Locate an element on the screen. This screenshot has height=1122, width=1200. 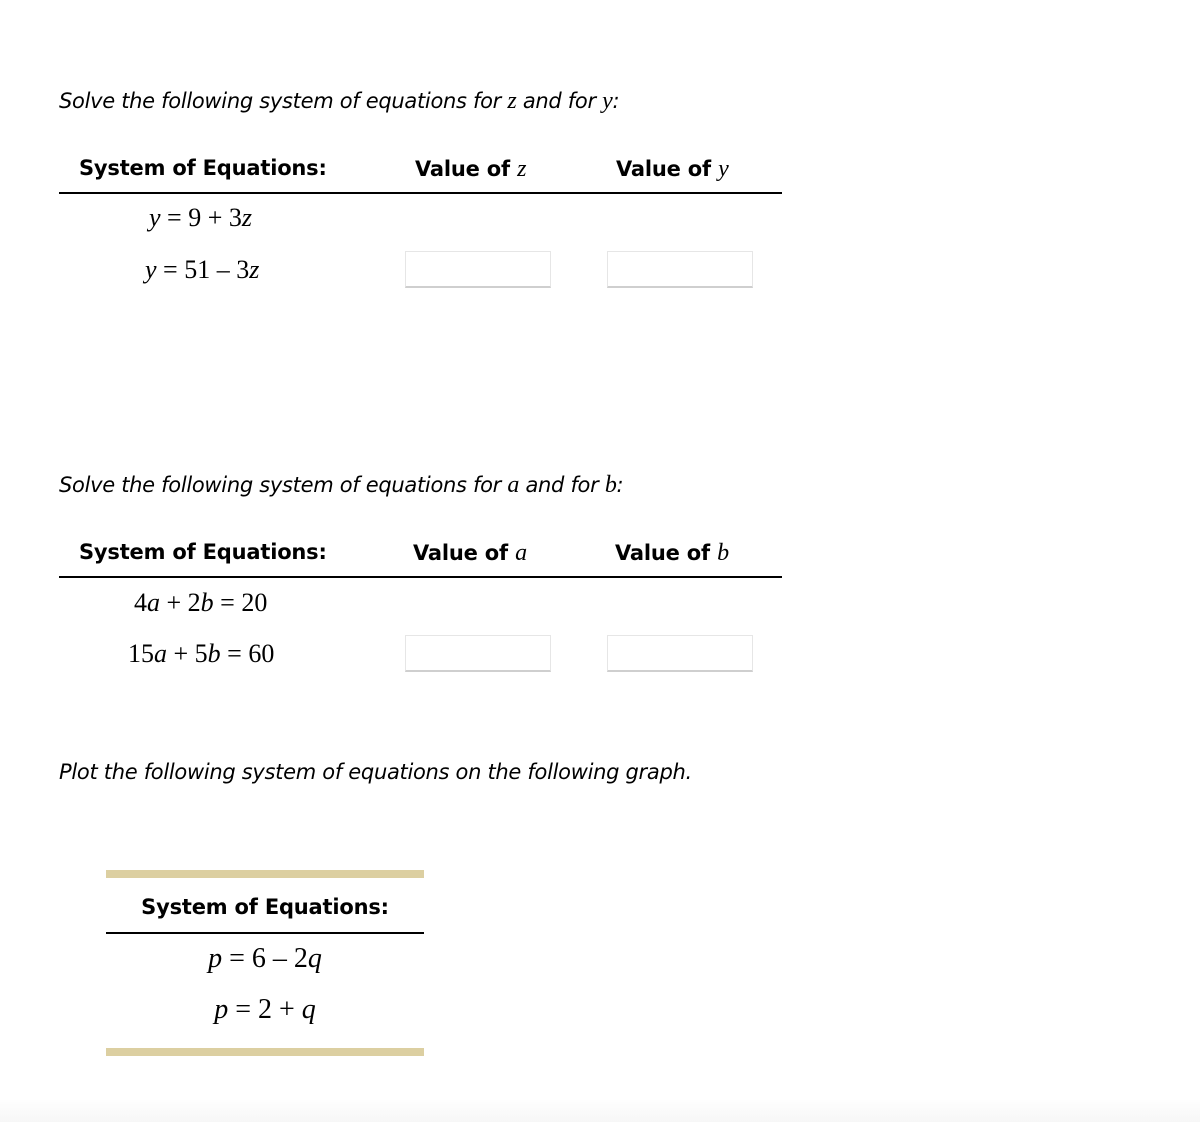
header-value-of-y: Value of y is located at coordinates (672, 169).